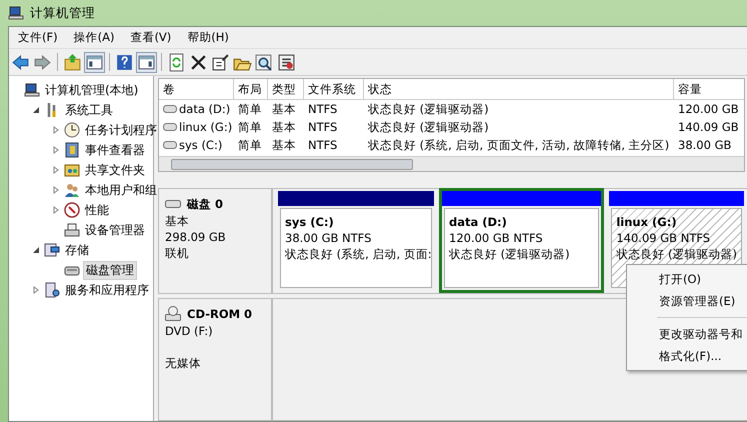  What do you see at coordinates (708, 109) in the screenshot?
I see `table-cell: 120.00 GB` at bounding box center [708, 109].